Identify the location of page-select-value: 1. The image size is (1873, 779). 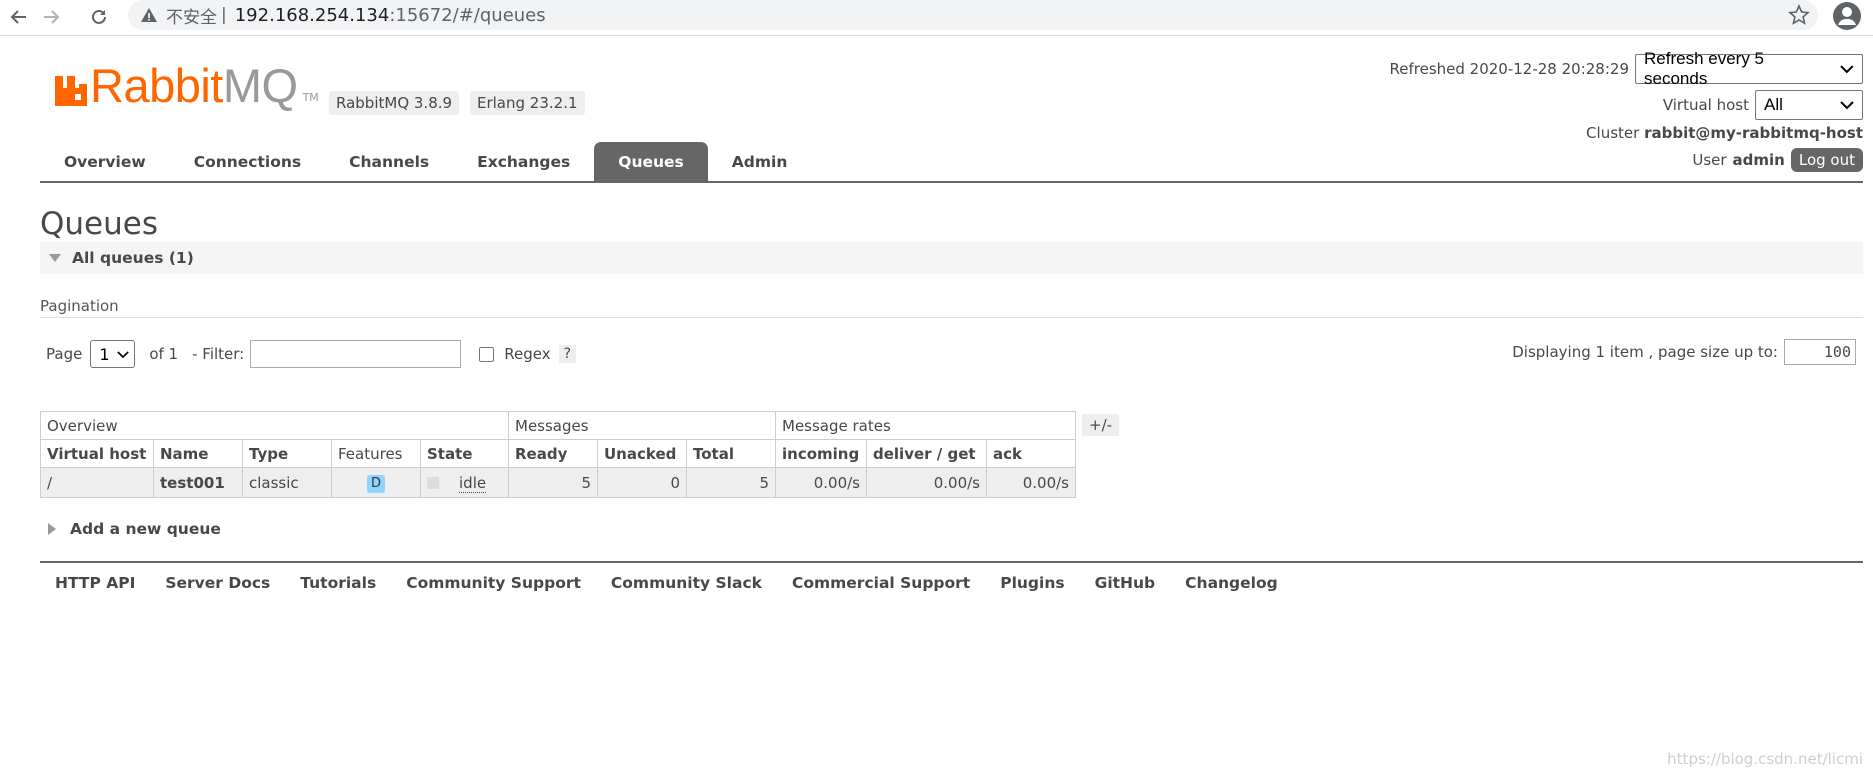
(104, 354).